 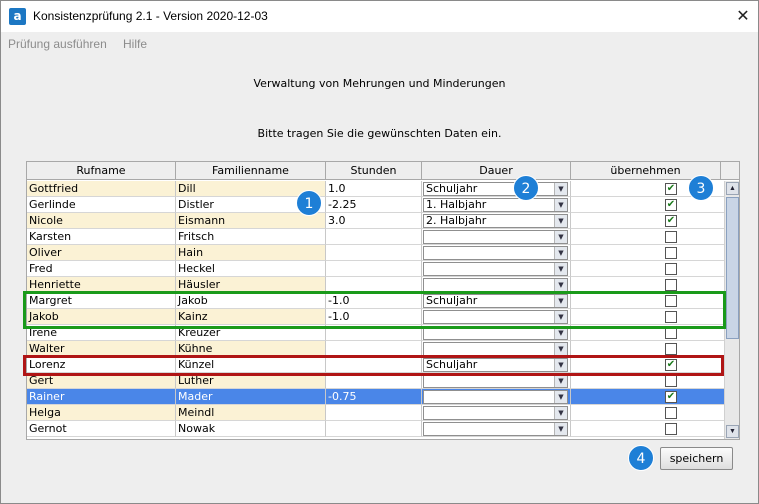 I want to click on menu-item-pruefung: Prüfung ausführen, so click(x=57, y=44).